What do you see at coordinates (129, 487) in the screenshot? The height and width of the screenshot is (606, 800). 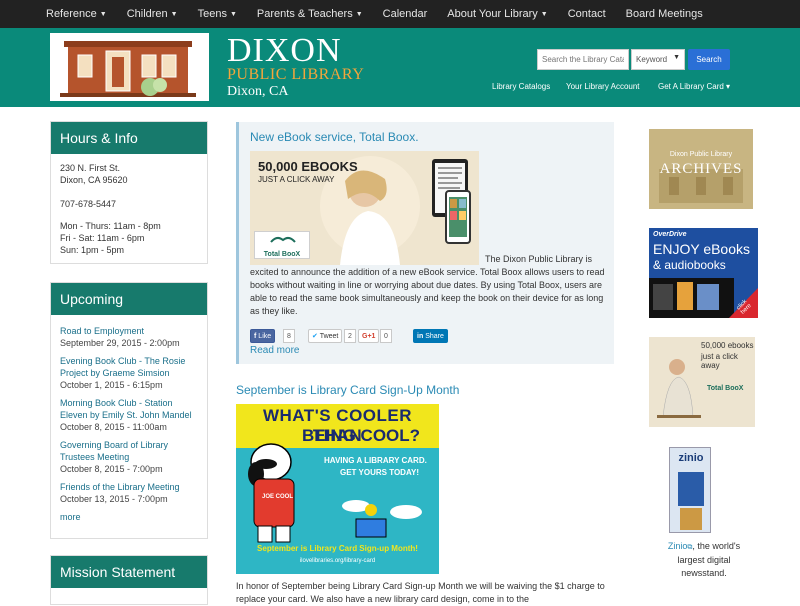 I see `event-title-link: Friends of the Library Meeting` at bounding box center [129, 487].